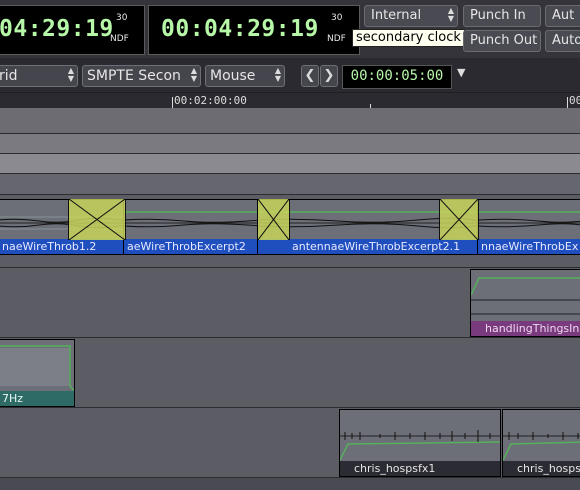 Image resolution: width=580 pixels, height=490 pixels. I want to click on secondary-clock-fps: 30, so click(337, 18).